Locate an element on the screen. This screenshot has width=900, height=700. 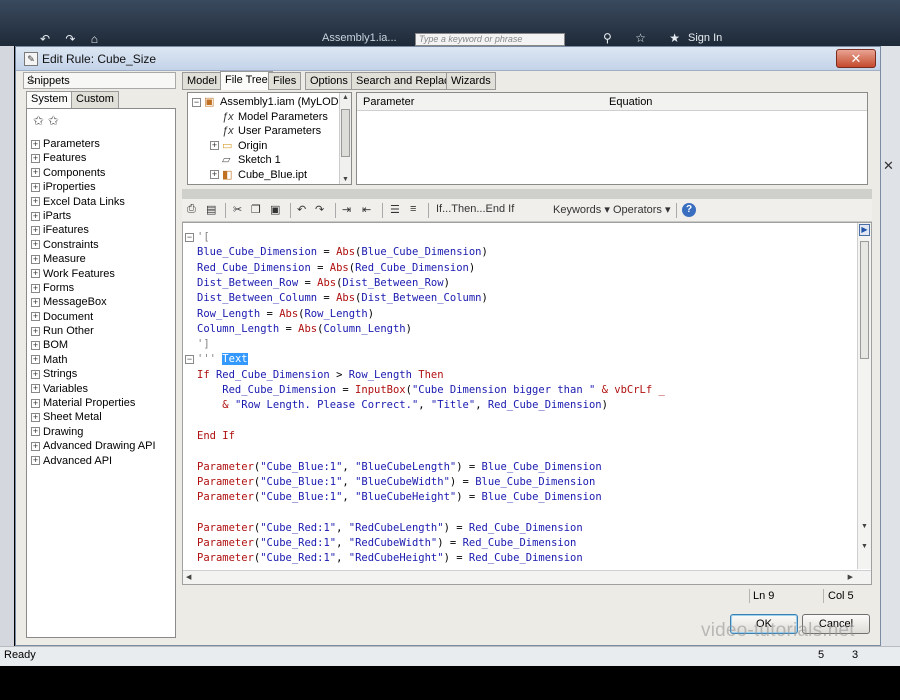
snippet-item: + Parameters is located at coordinates (93, 144).